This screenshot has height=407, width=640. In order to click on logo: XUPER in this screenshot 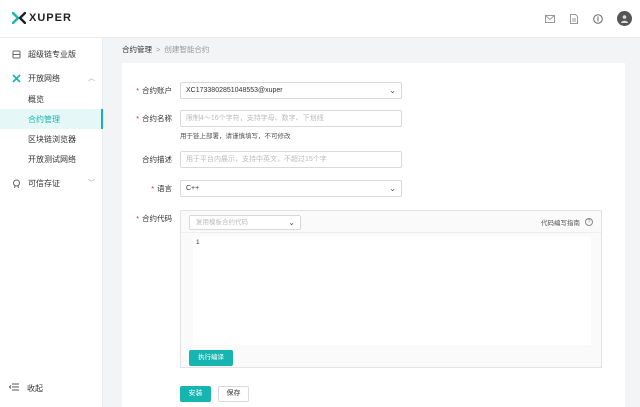, I will do `click(42, 18)`.